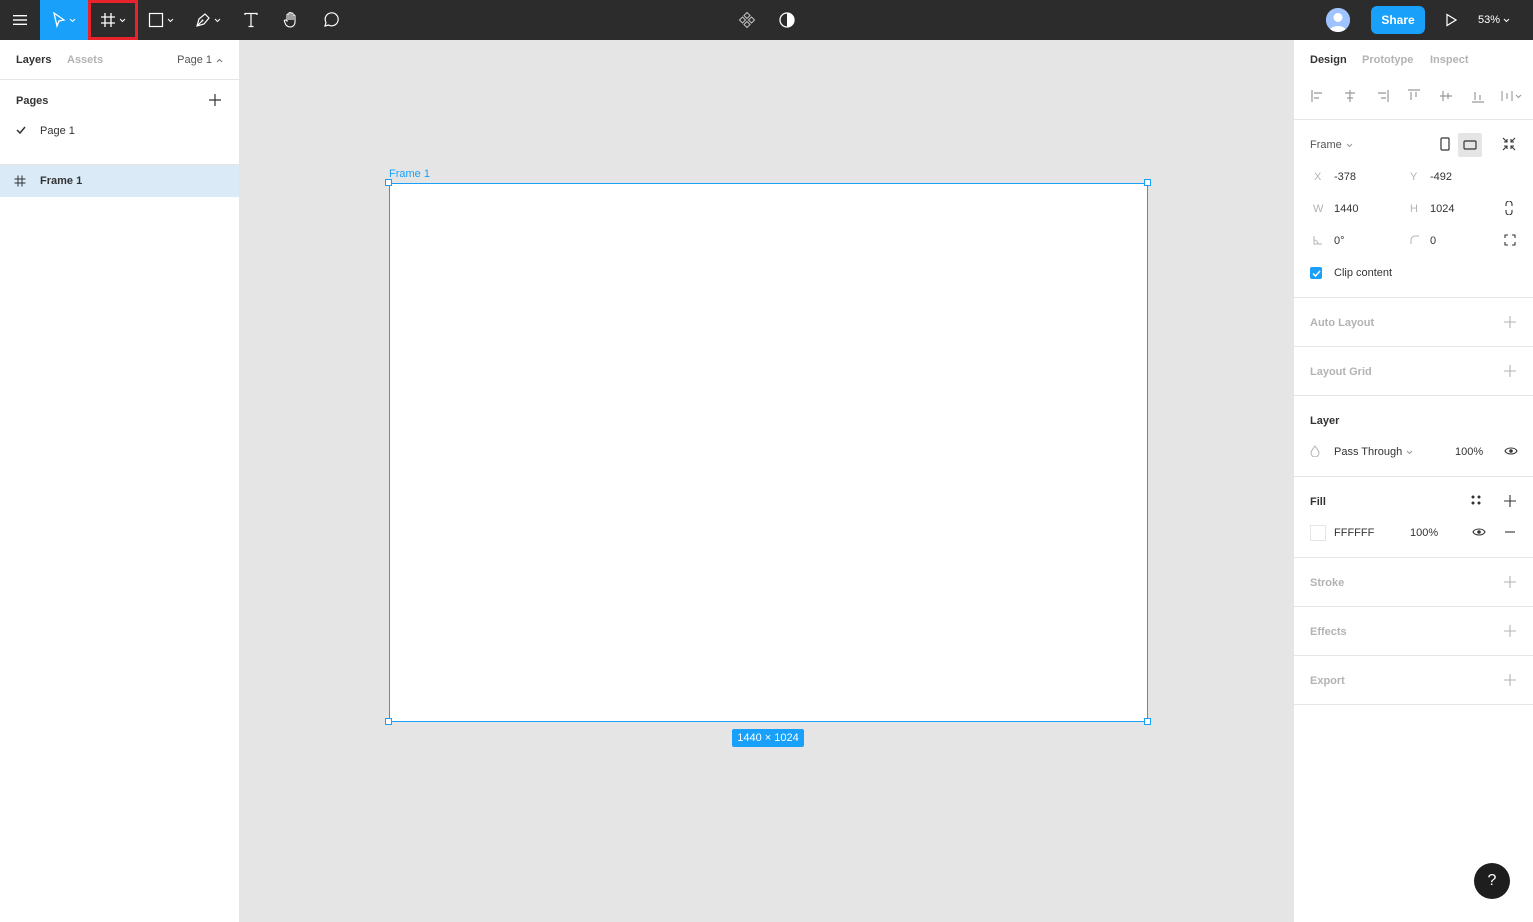  Describe the element at coordinates (45, 131) in the screenshot. I see `page-item: Page 1` at that location.